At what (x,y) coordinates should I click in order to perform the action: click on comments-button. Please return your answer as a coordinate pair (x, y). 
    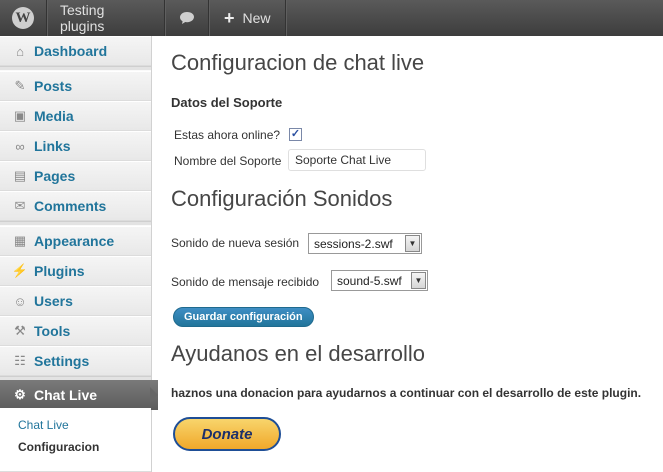
    Looking at the image, I should click on (187, 18).